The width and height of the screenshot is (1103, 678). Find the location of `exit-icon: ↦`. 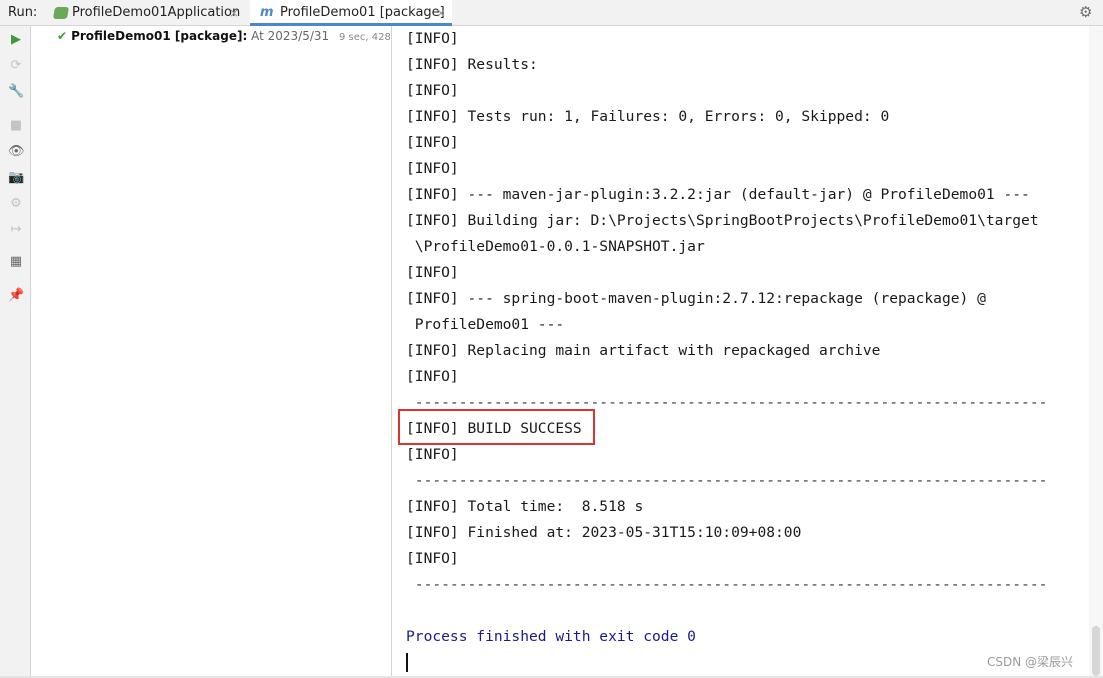

exit-icon: ↦ is located at coordinates (16, 230).